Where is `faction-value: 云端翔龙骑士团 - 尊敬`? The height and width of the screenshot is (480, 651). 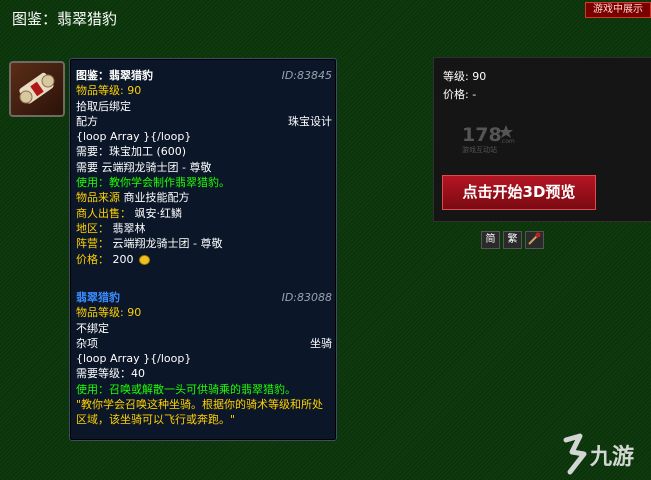
faction-value: 云端翔龙骑士团 - 尊敬 is located at coordinates (167, 244).